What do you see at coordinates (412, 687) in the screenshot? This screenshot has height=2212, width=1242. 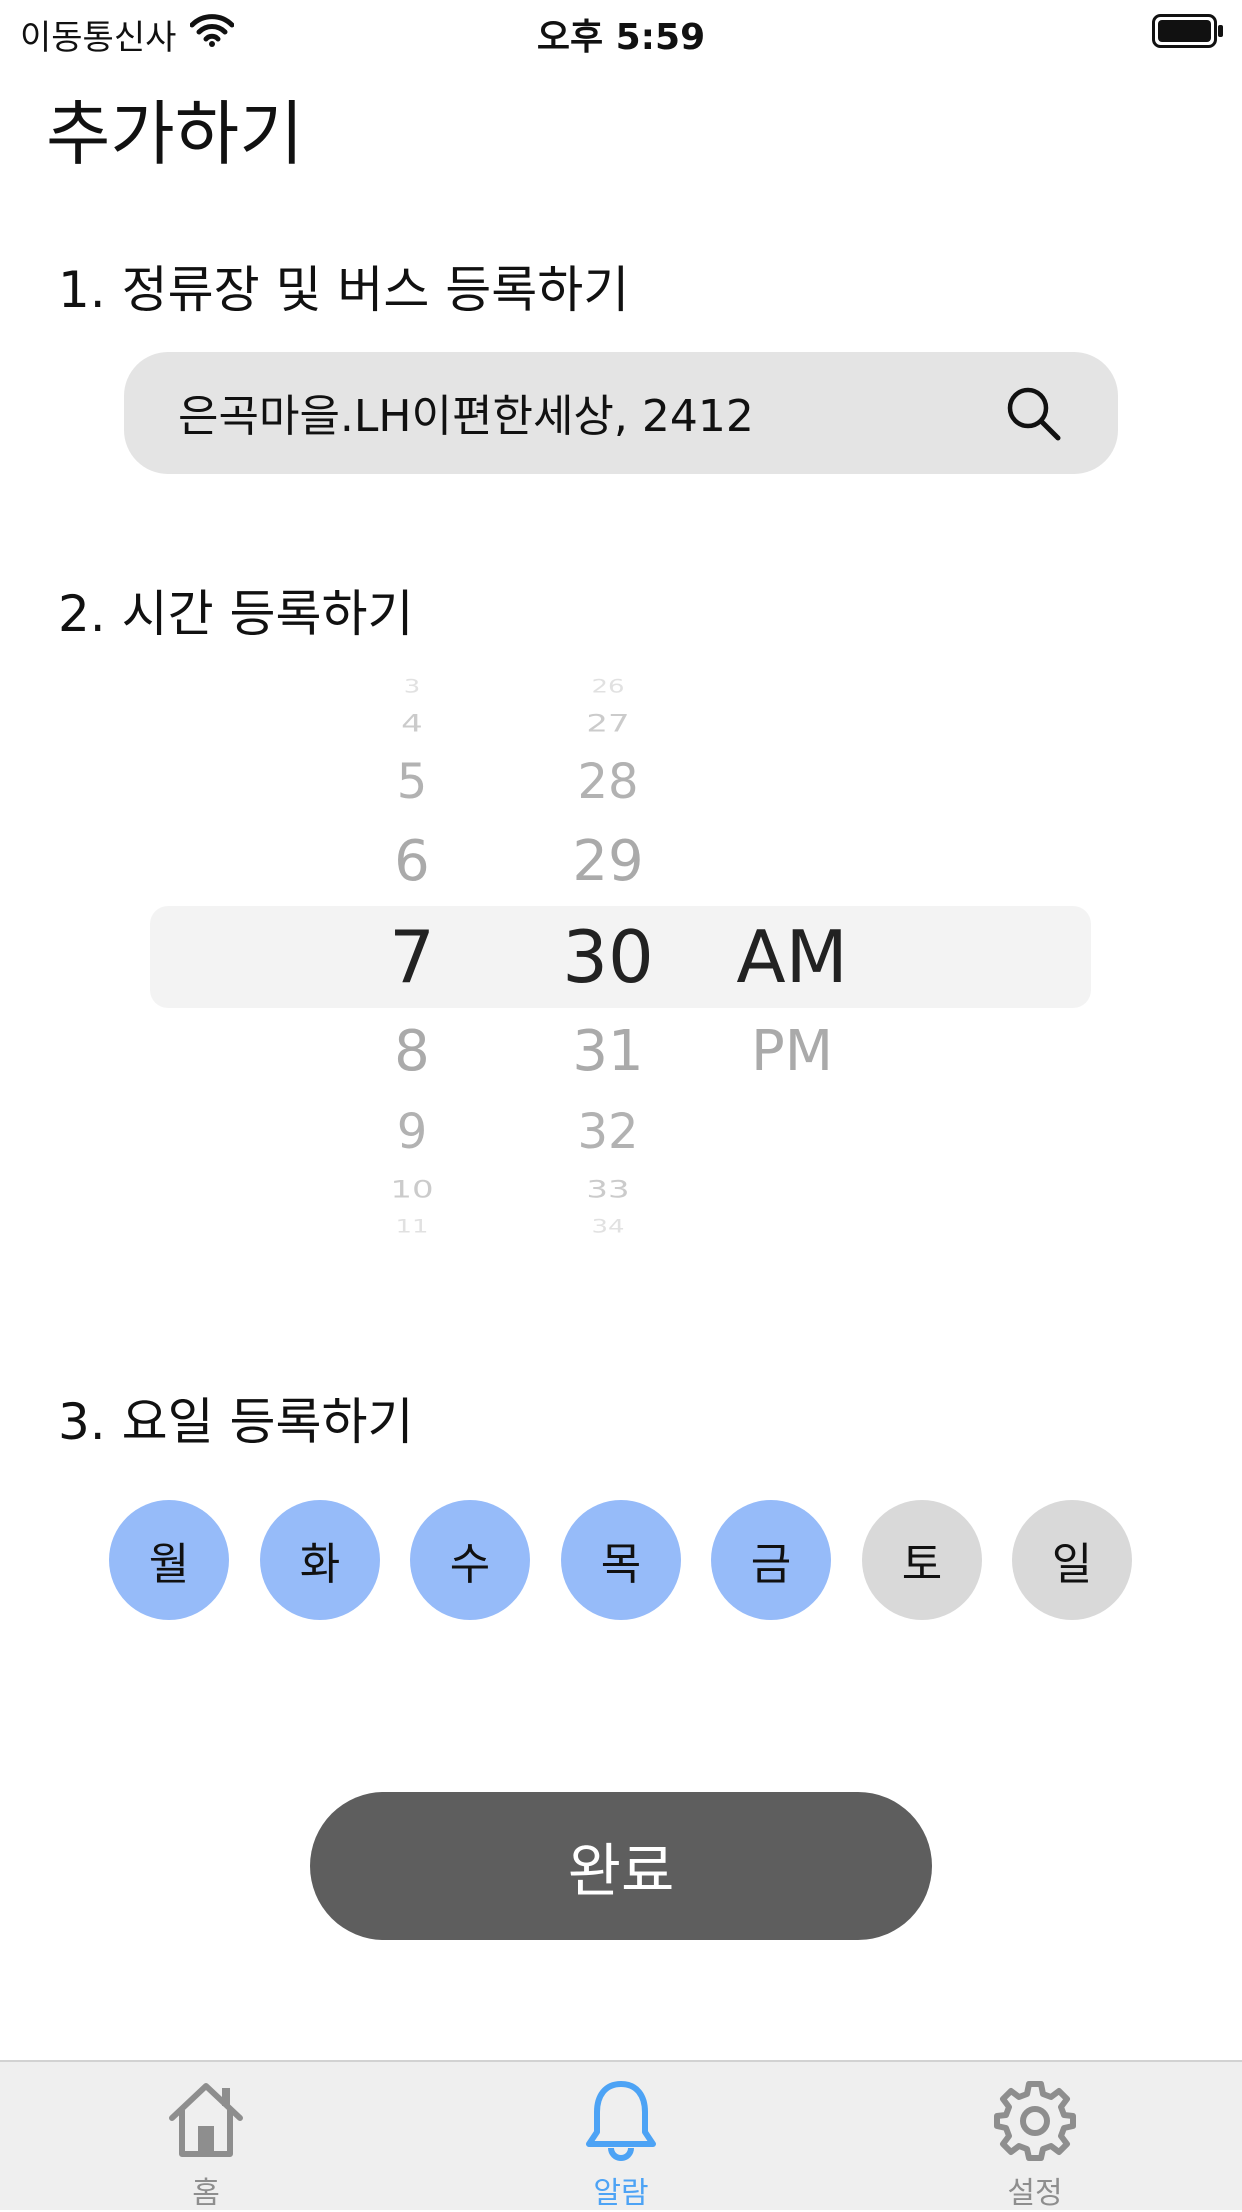 I see `hour-option: 3` at bounding box center [412, 687].